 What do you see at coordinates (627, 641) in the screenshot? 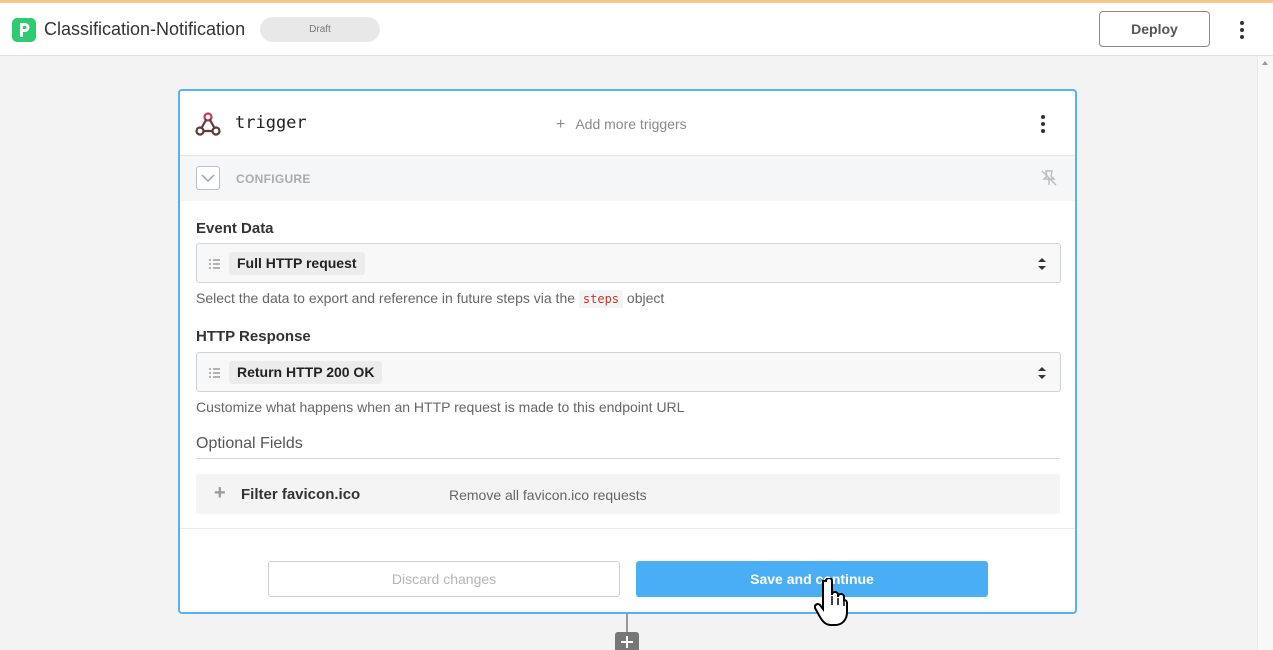
I see `add-step-plus-icon` at bounding box center [627, 641].